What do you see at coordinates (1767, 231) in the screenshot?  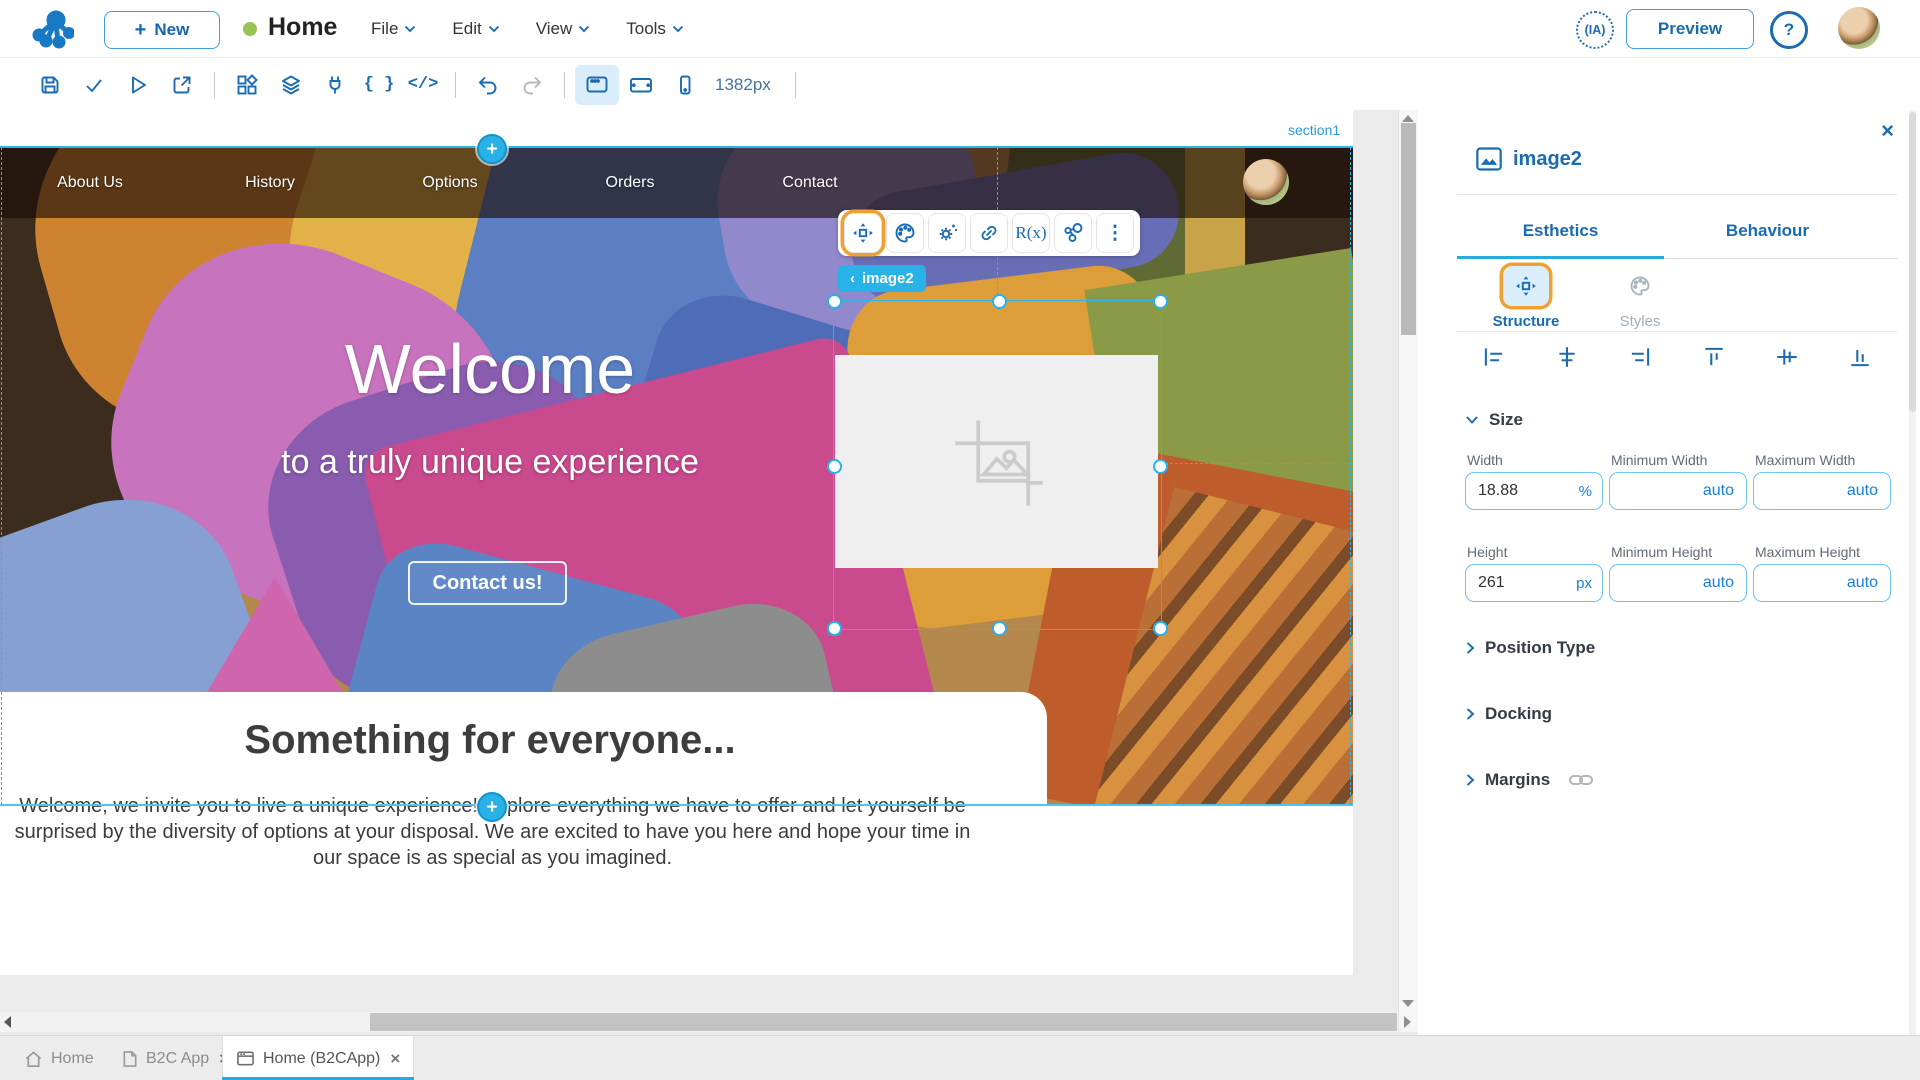 I see `tab-behaviour: Behaviour` at bounding box center [1767, 231].